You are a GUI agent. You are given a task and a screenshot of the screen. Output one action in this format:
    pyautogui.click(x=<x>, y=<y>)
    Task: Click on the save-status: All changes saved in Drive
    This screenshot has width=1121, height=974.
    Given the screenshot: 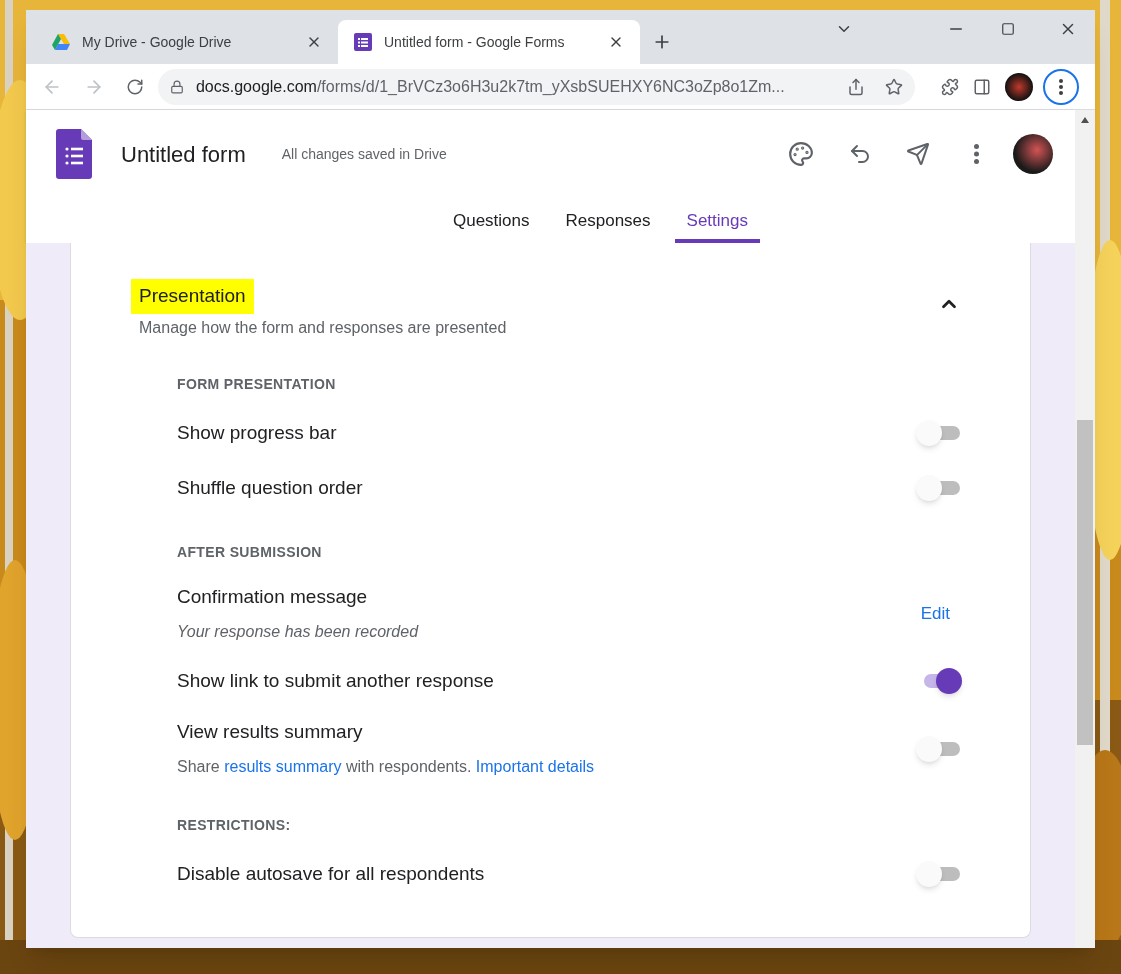 What is the action you would take?
    pyautogui.click(x=364, y=154)
    